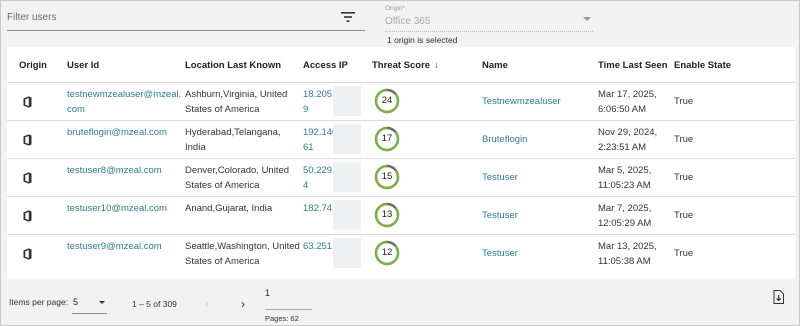  I want to click on location-line-2: India, so click(195, 147).